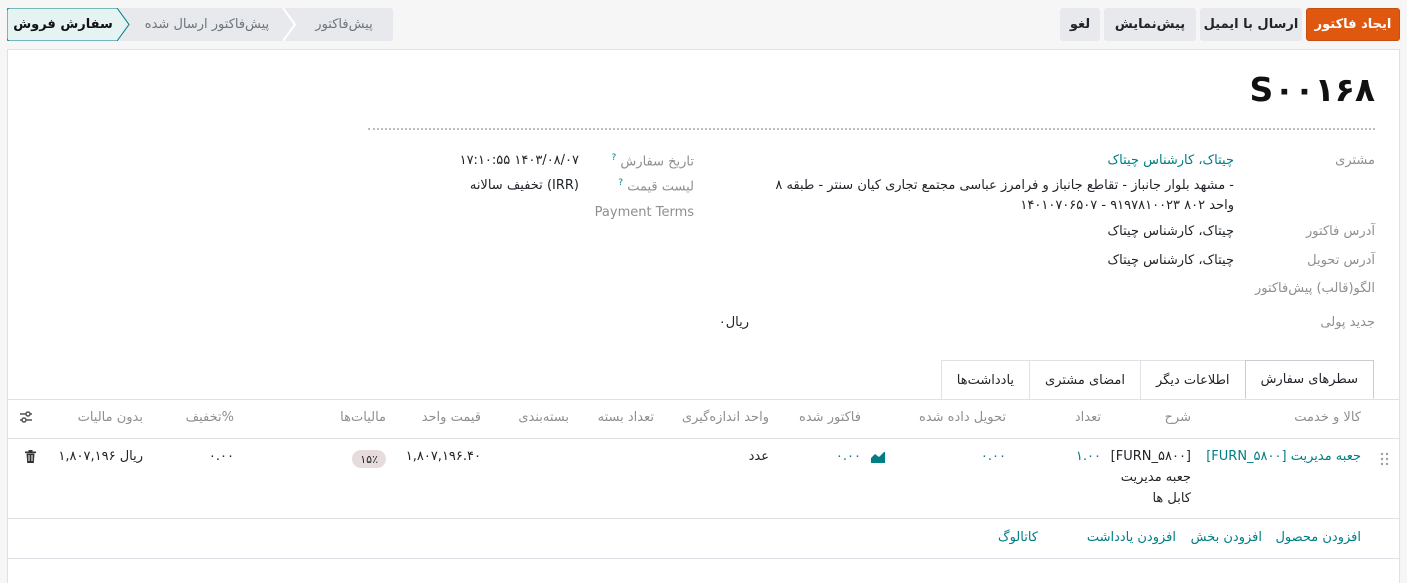 The image size is (1407, 583). Describe the element at coordinates (758, 456) in the screenshot. I see `row-uom: عدد` at that location.